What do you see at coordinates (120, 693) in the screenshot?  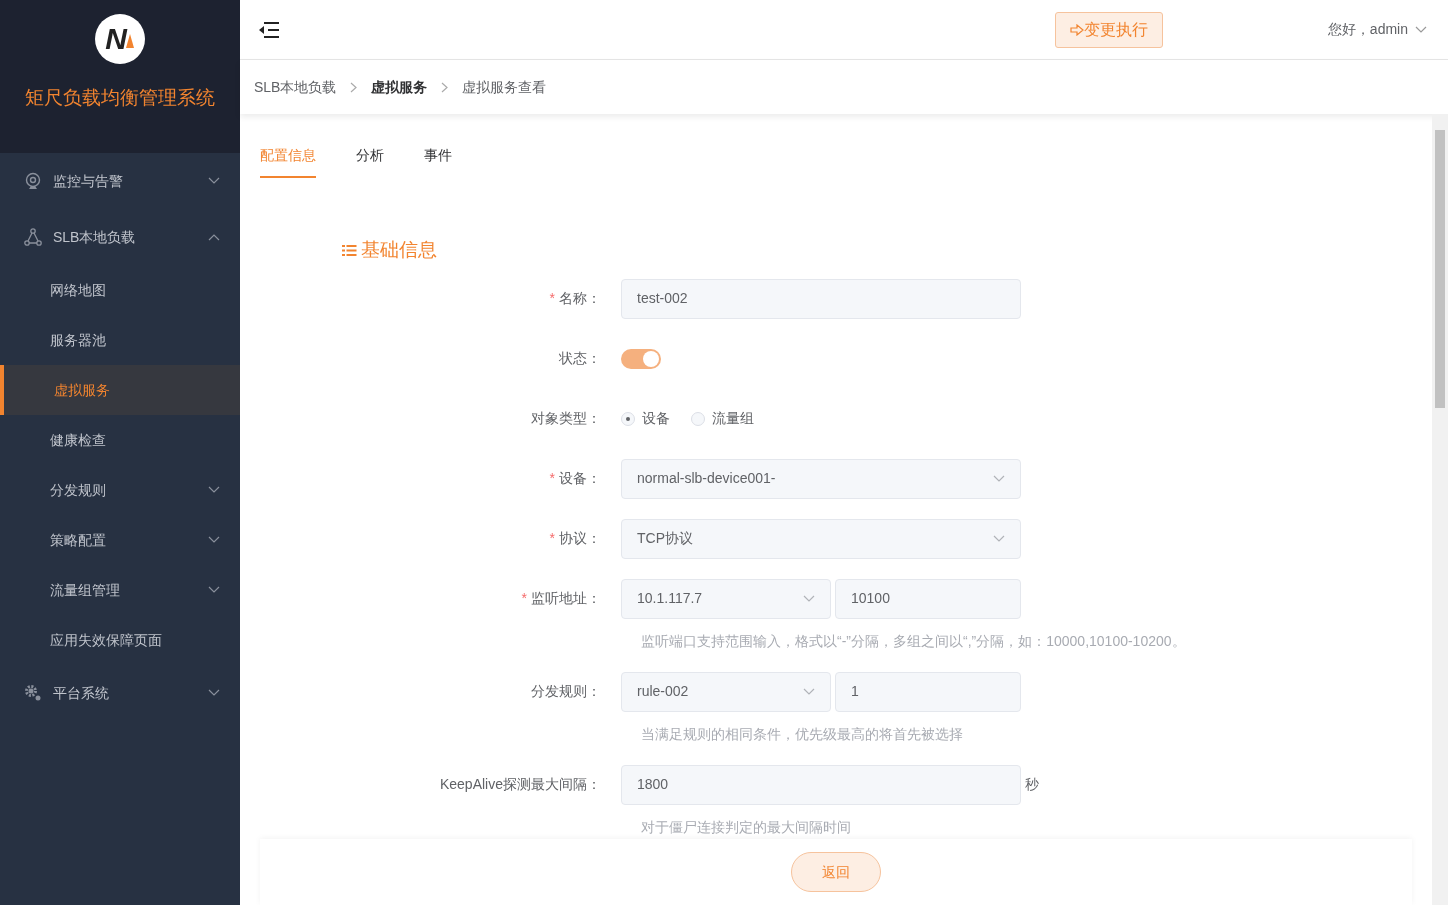 I see `sidebar-item: 平台系统` at bounding box center [120, 693].